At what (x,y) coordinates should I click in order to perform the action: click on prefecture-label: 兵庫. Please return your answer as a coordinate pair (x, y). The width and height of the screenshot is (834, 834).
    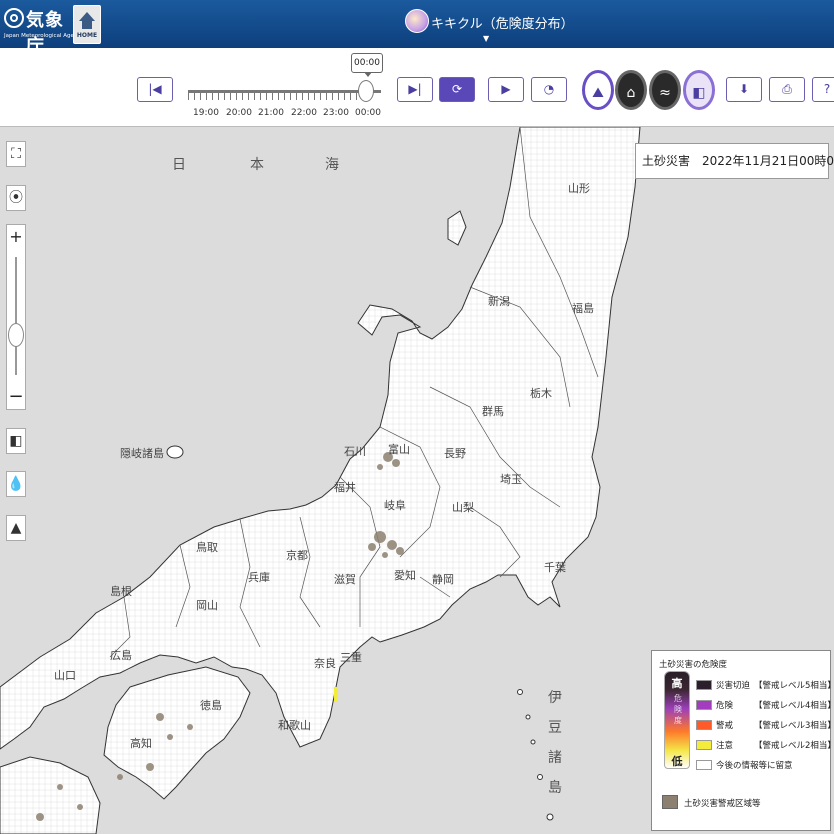
    Looking at the image, I should click on (259, 577).